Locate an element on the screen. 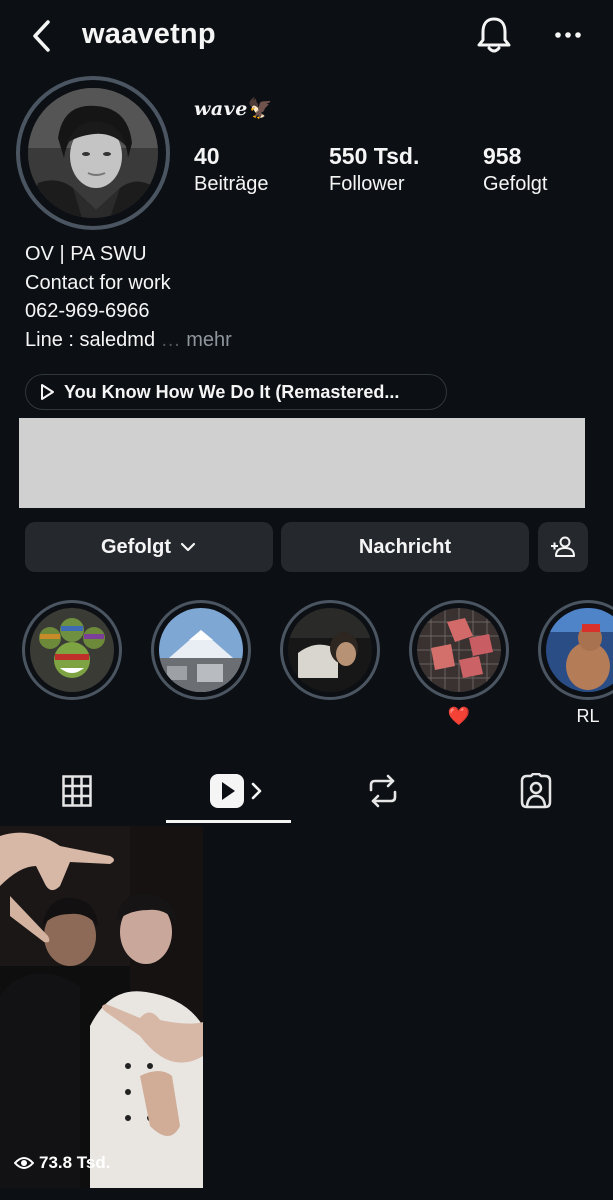  stat-followers: 550 Tsd. Follower is located at coordinates (374, 170).